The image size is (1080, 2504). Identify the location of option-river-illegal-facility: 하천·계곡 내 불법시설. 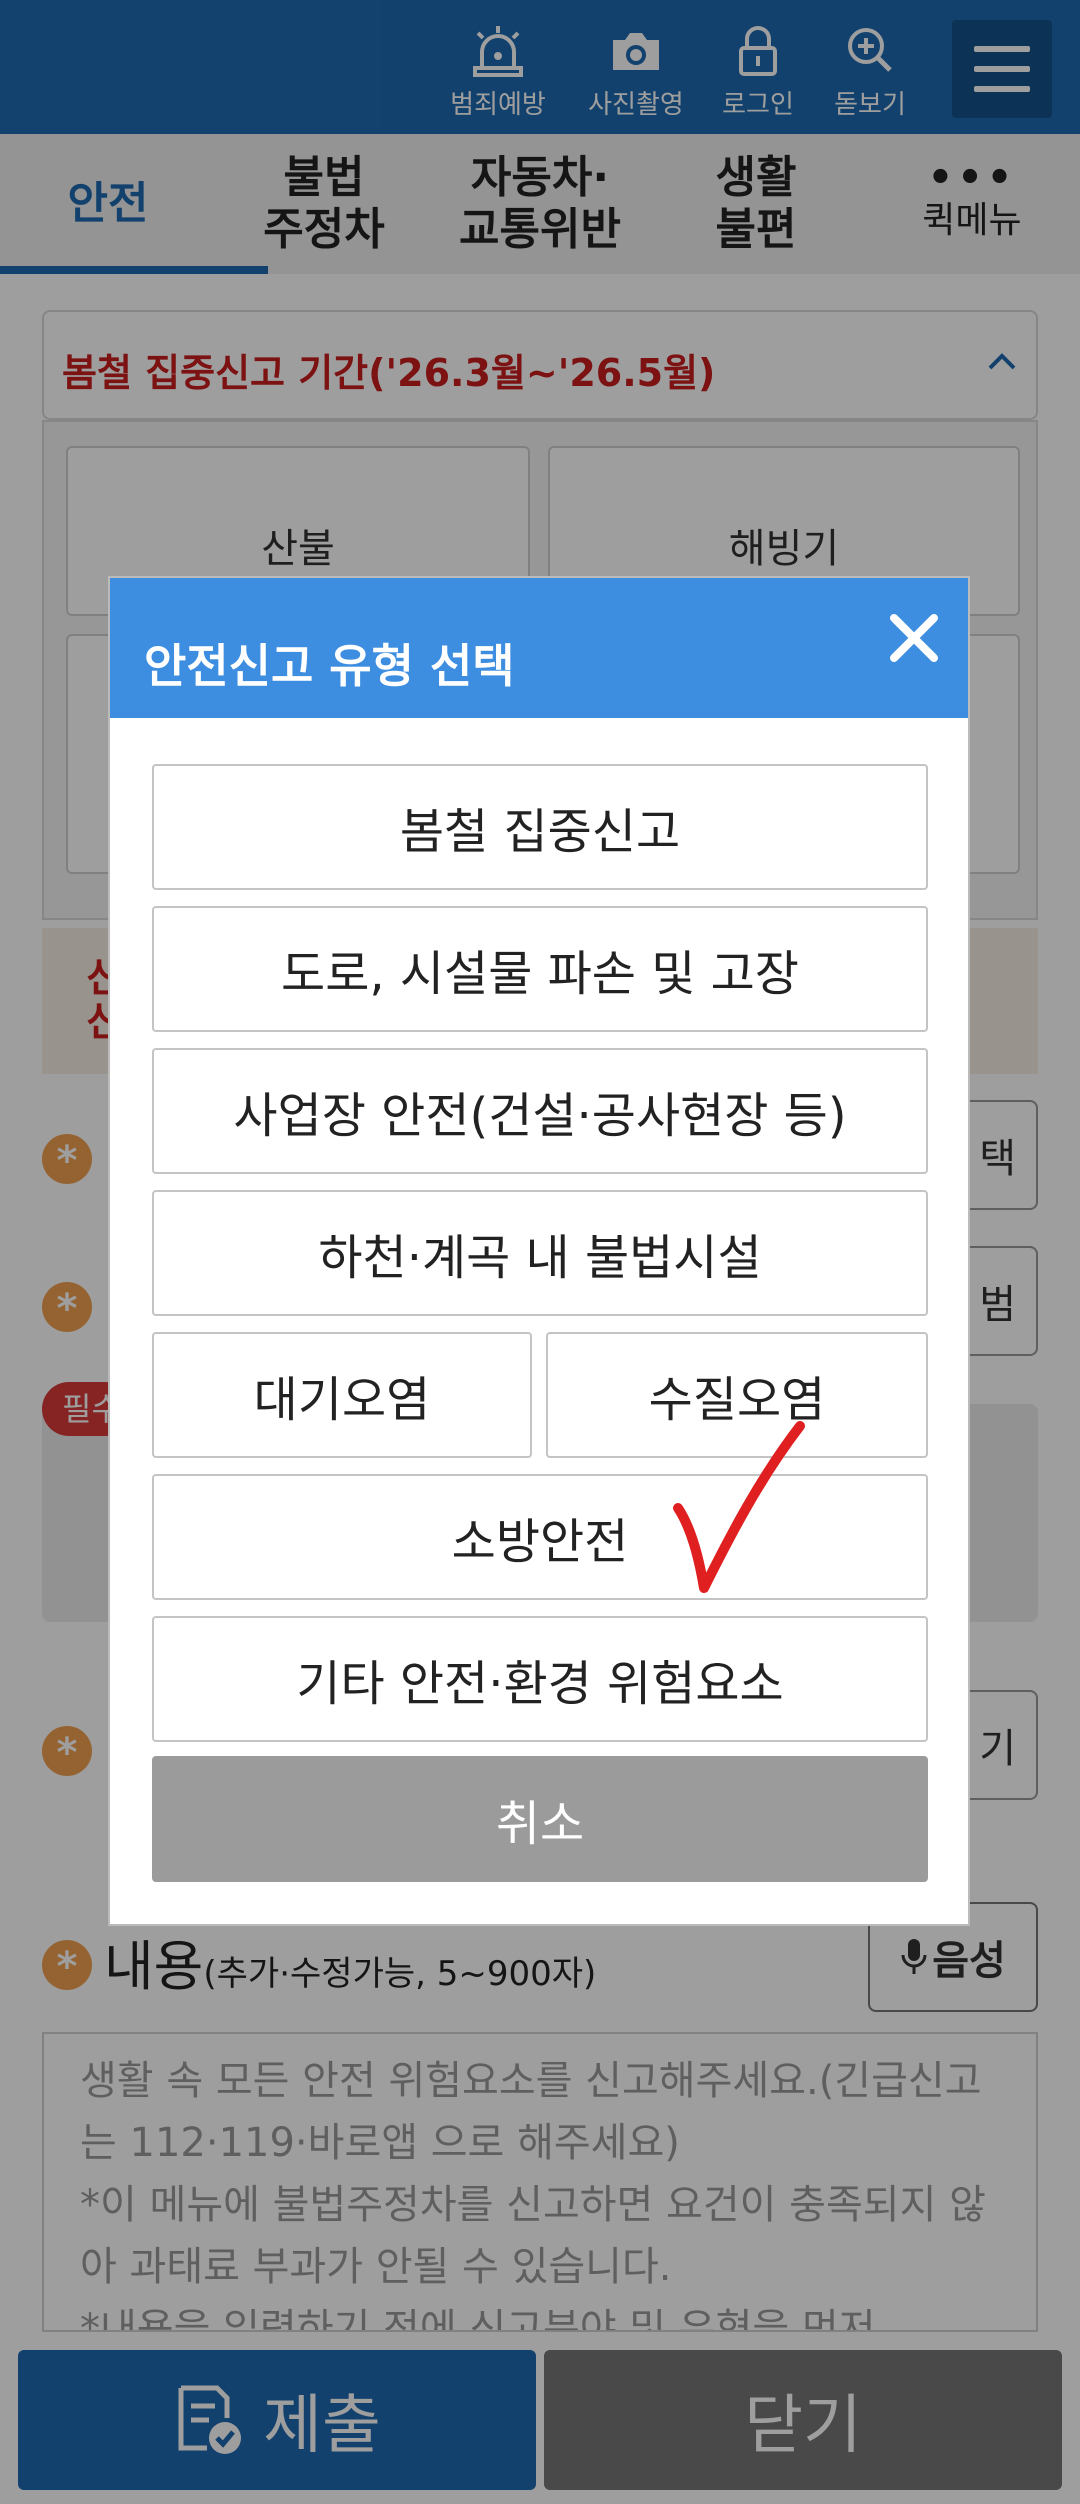
(540, 1253).